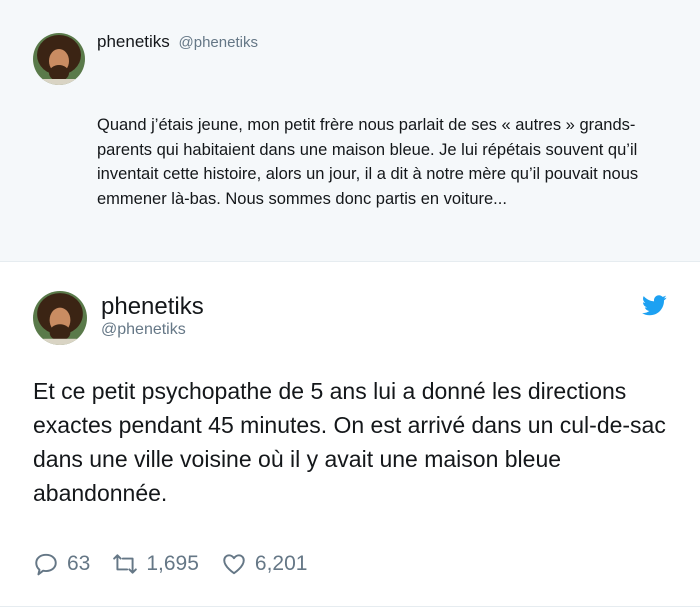  Describe the element at coordinates (234, 564) in the screenshot. I see `heart-icon` at that location.